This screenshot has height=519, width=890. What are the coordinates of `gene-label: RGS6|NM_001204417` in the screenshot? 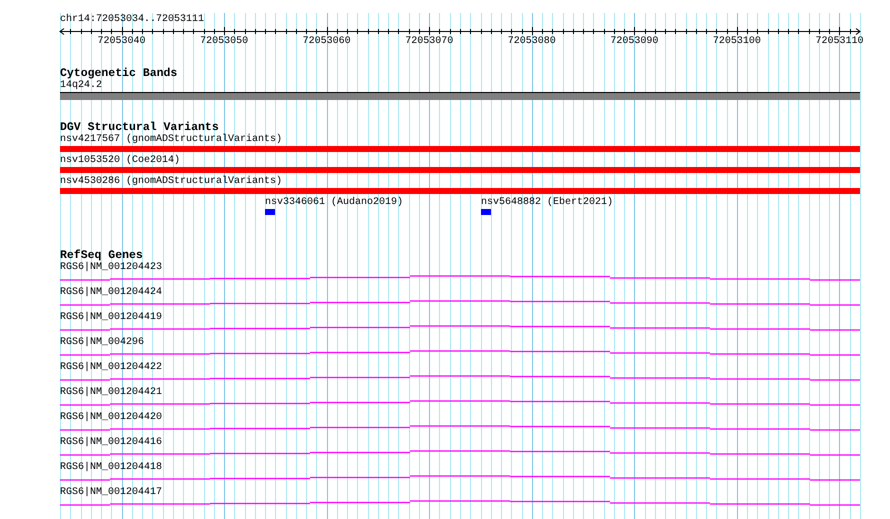 It's located at (111, 493).